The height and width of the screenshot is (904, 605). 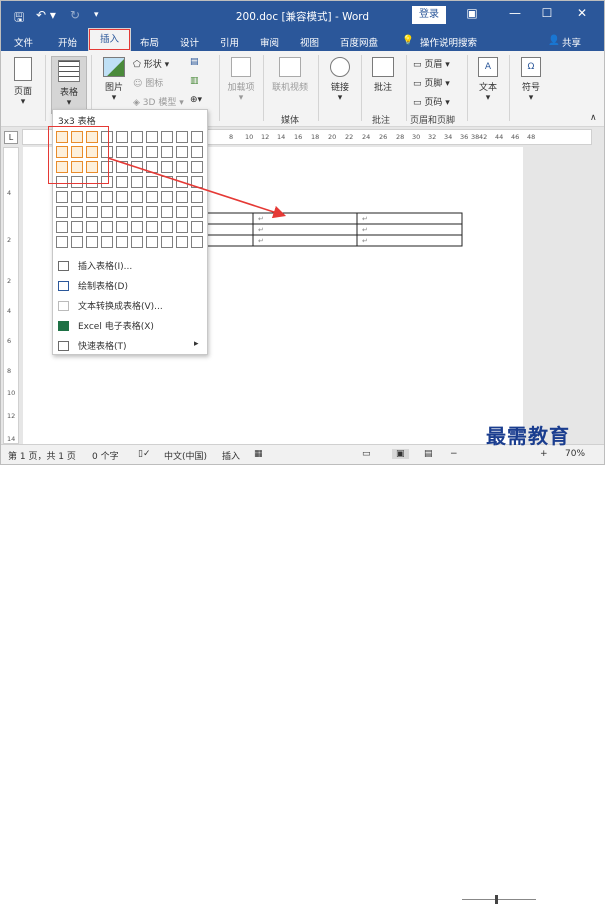 What do you see at coordinates (499, 899) in the screenshot?
I see `zoom-slider` at bounding box center [499, 899].